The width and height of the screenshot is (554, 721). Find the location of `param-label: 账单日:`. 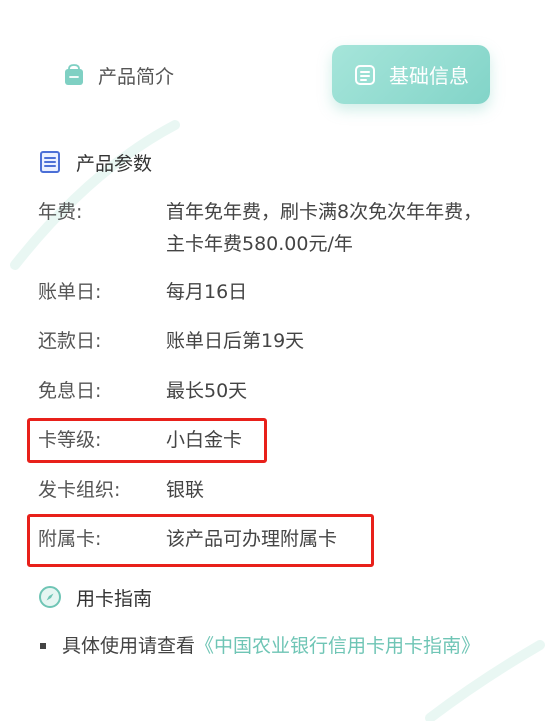

param-label: 账单日: is located at coordinates (70, 292).